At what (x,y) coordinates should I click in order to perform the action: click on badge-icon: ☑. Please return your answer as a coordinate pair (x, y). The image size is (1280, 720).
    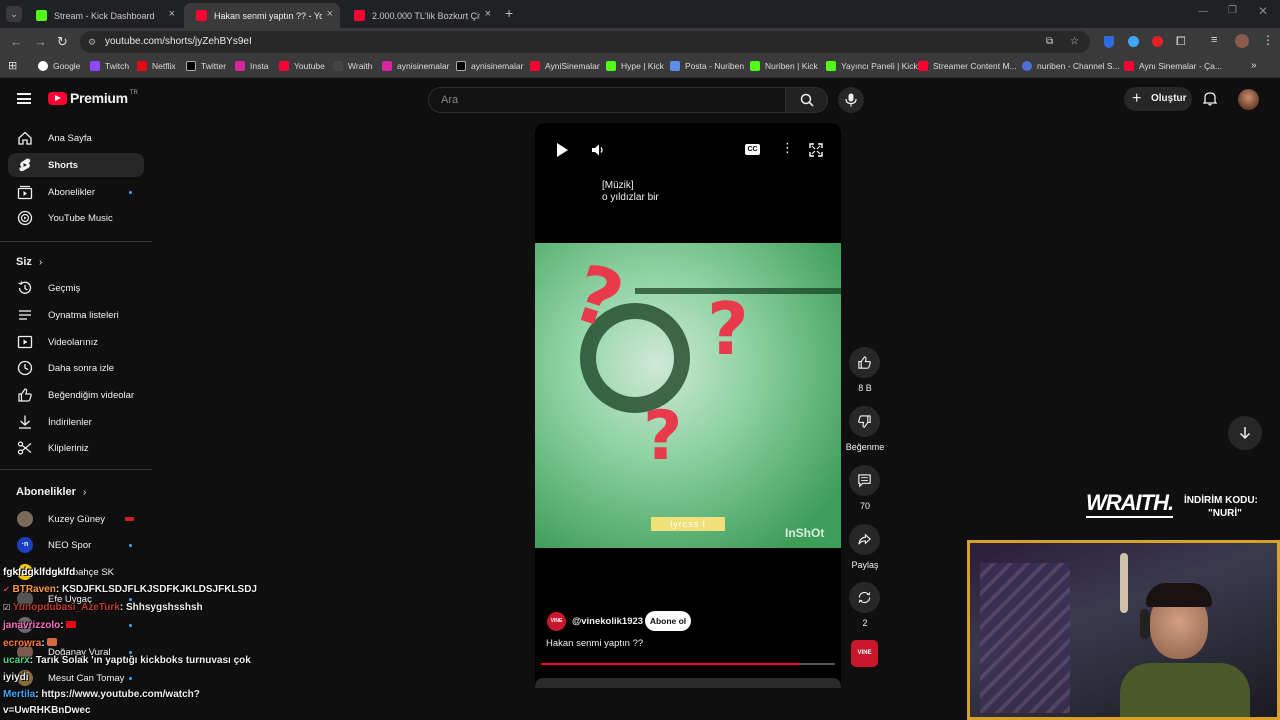
    Looking at the image, I should click on (7, 607).